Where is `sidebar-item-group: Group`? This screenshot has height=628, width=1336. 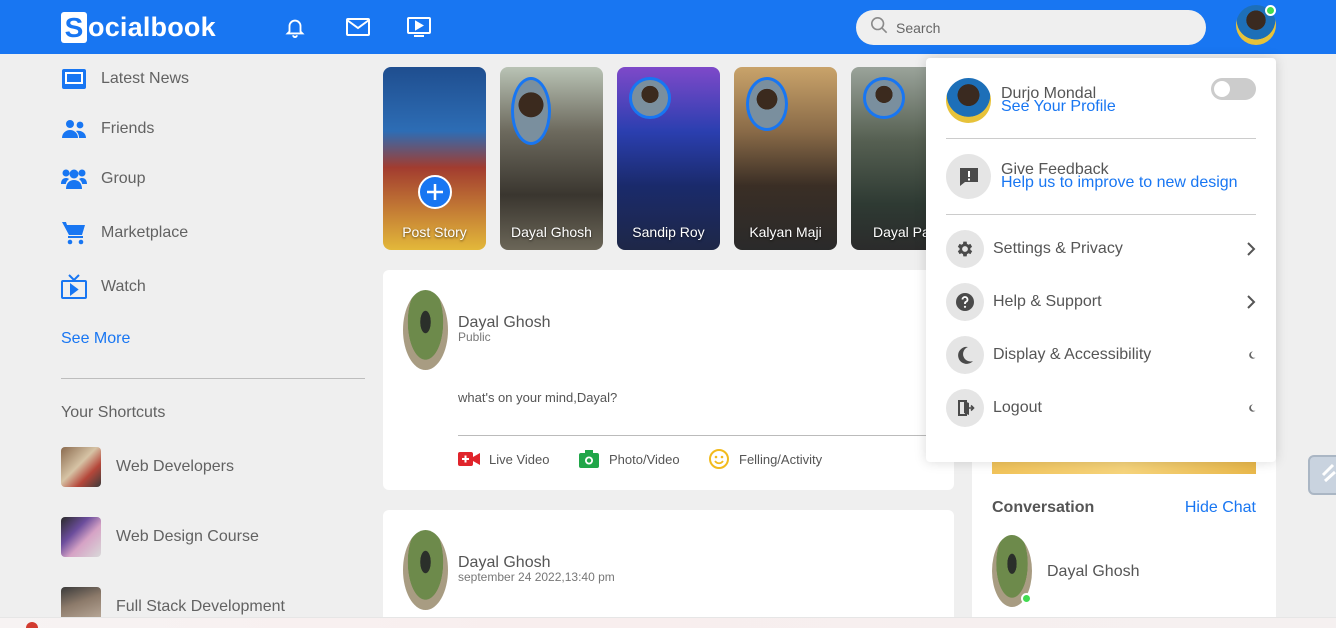
sidebar-item-group: Group is located at coordinates (103, 179).